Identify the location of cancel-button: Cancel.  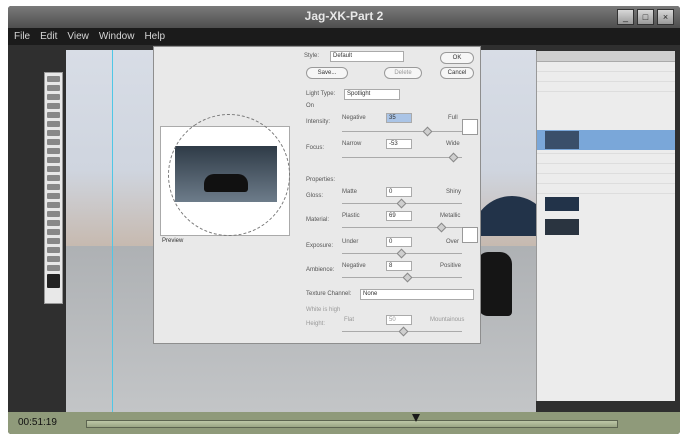
(457, 73).